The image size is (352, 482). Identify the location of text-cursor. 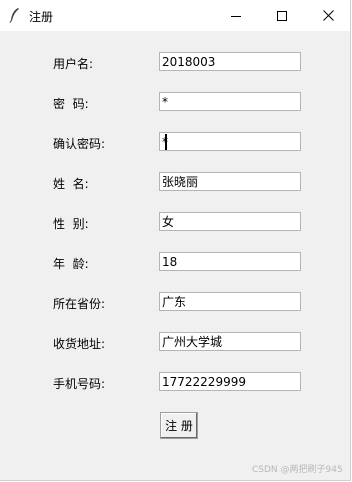
(166, 142).